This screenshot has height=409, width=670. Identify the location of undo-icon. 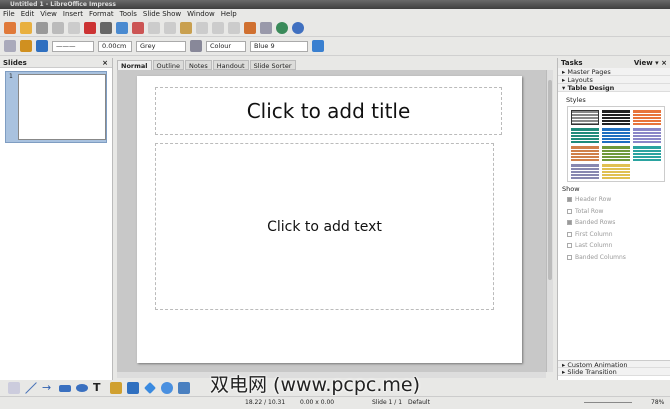
(218, 28).